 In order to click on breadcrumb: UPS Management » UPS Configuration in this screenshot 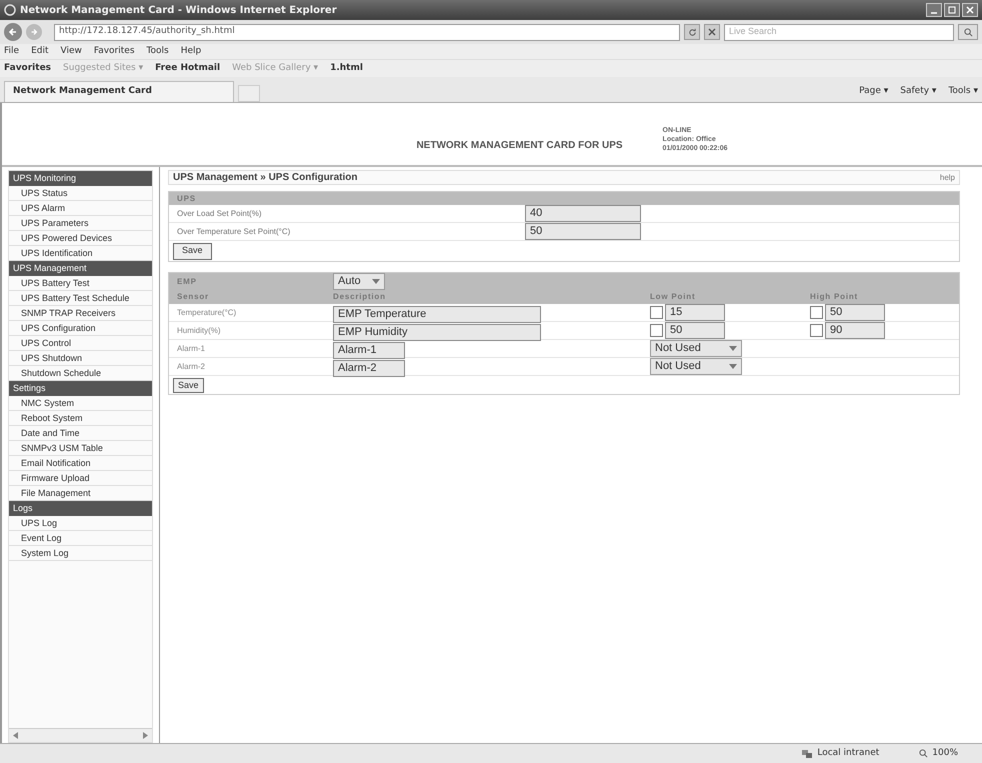, I will do `click(265, 178)`.